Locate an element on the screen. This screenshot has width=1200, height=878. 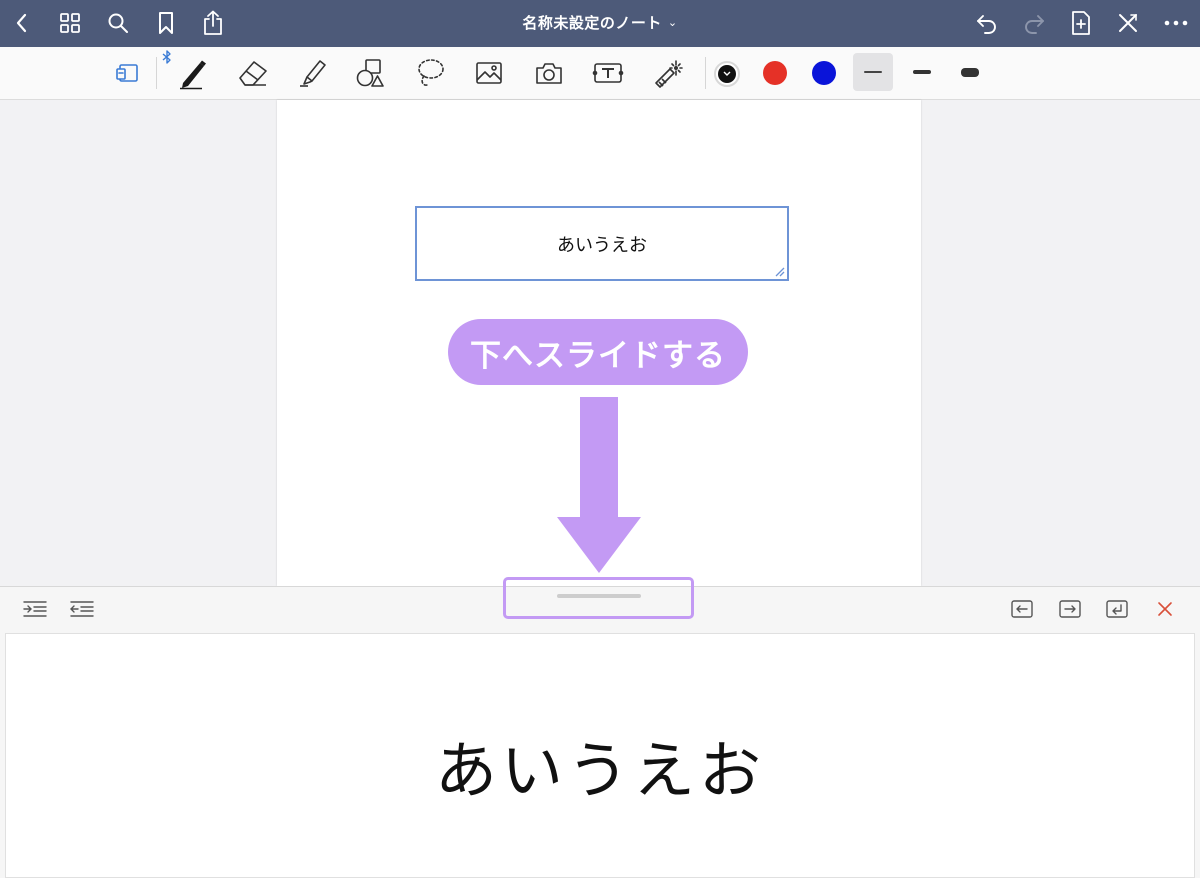
indent-icon is located at coordinates (35, 609).